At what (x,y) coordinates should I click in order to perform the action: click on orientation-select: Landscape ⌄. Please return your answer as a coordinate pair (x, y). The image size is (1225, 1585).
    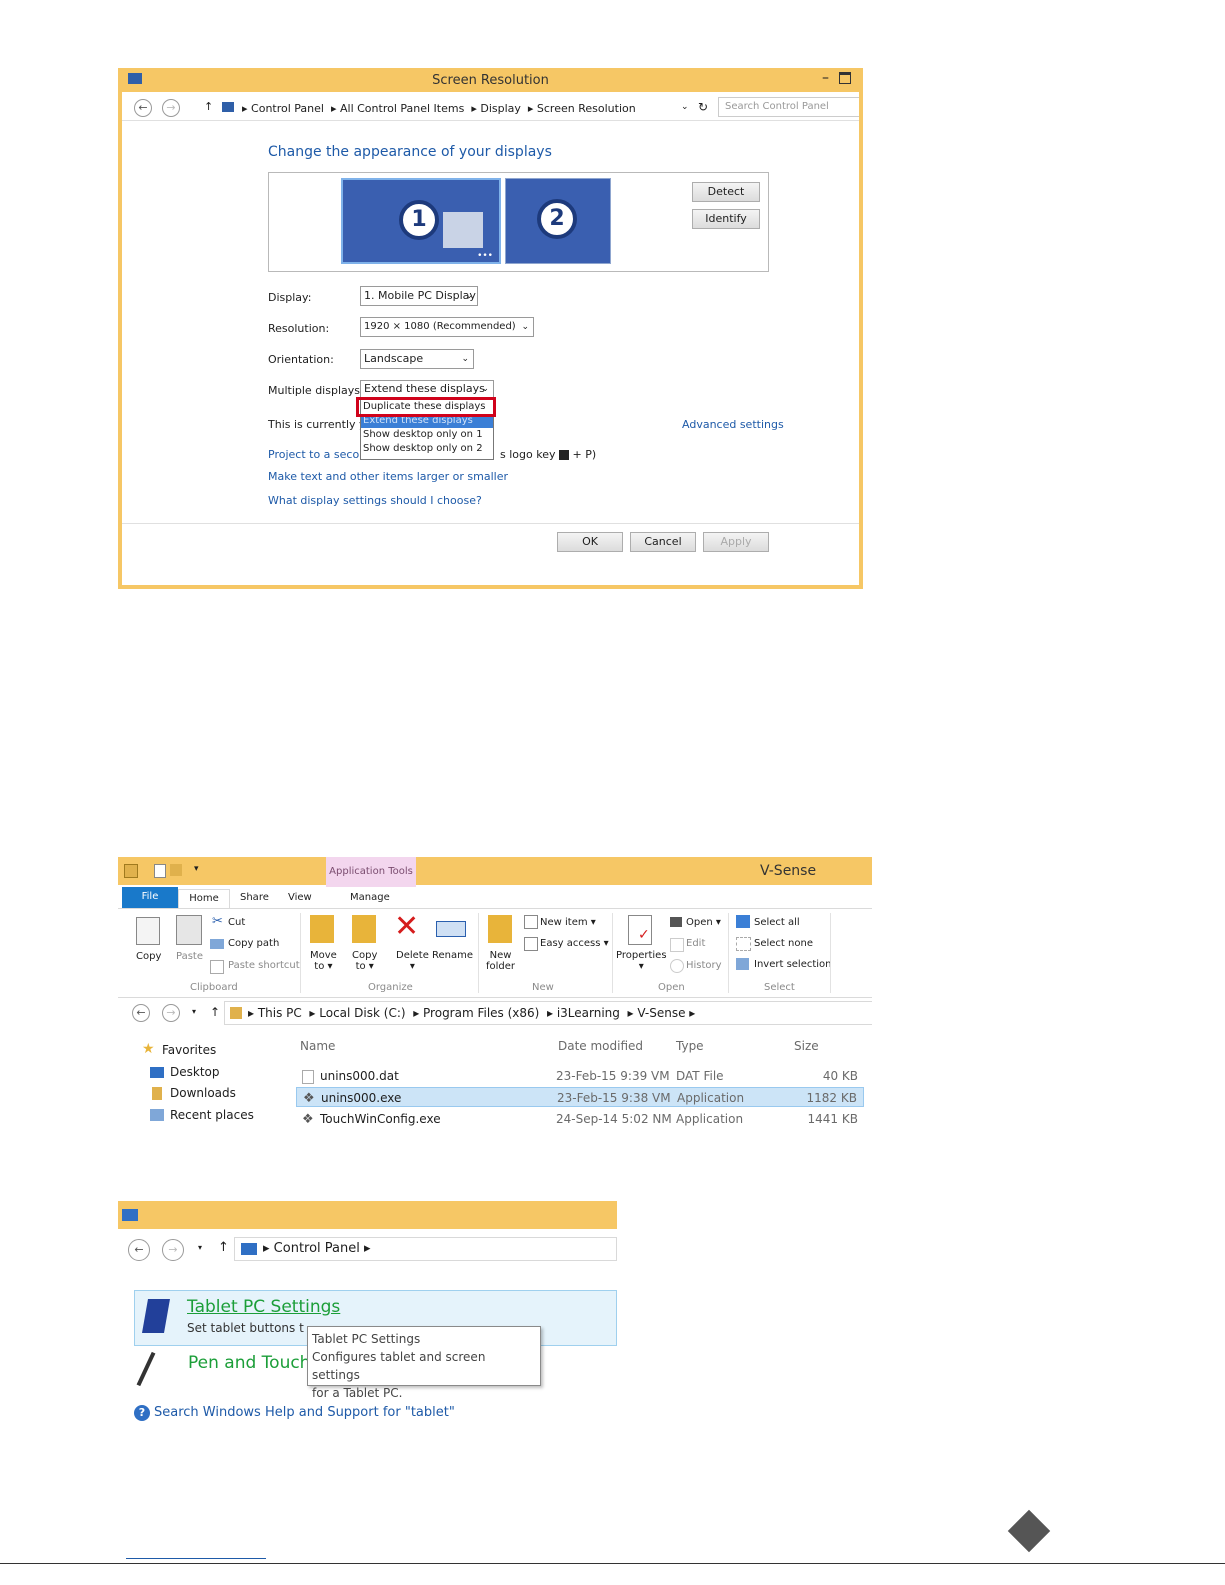
    Looking at the image, I should click on (417, 359).